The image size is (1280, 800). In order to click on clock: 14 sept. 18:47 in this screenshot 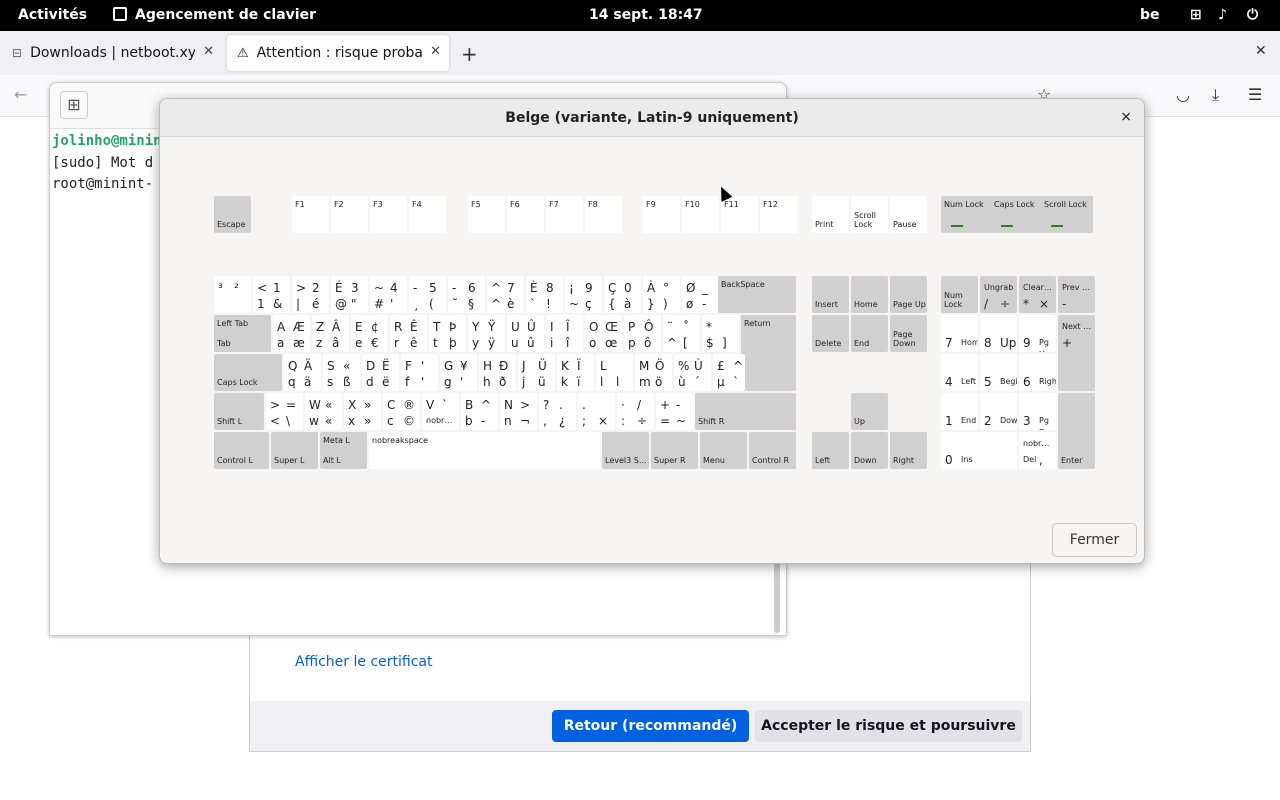, I will do `click(646, 15)`.